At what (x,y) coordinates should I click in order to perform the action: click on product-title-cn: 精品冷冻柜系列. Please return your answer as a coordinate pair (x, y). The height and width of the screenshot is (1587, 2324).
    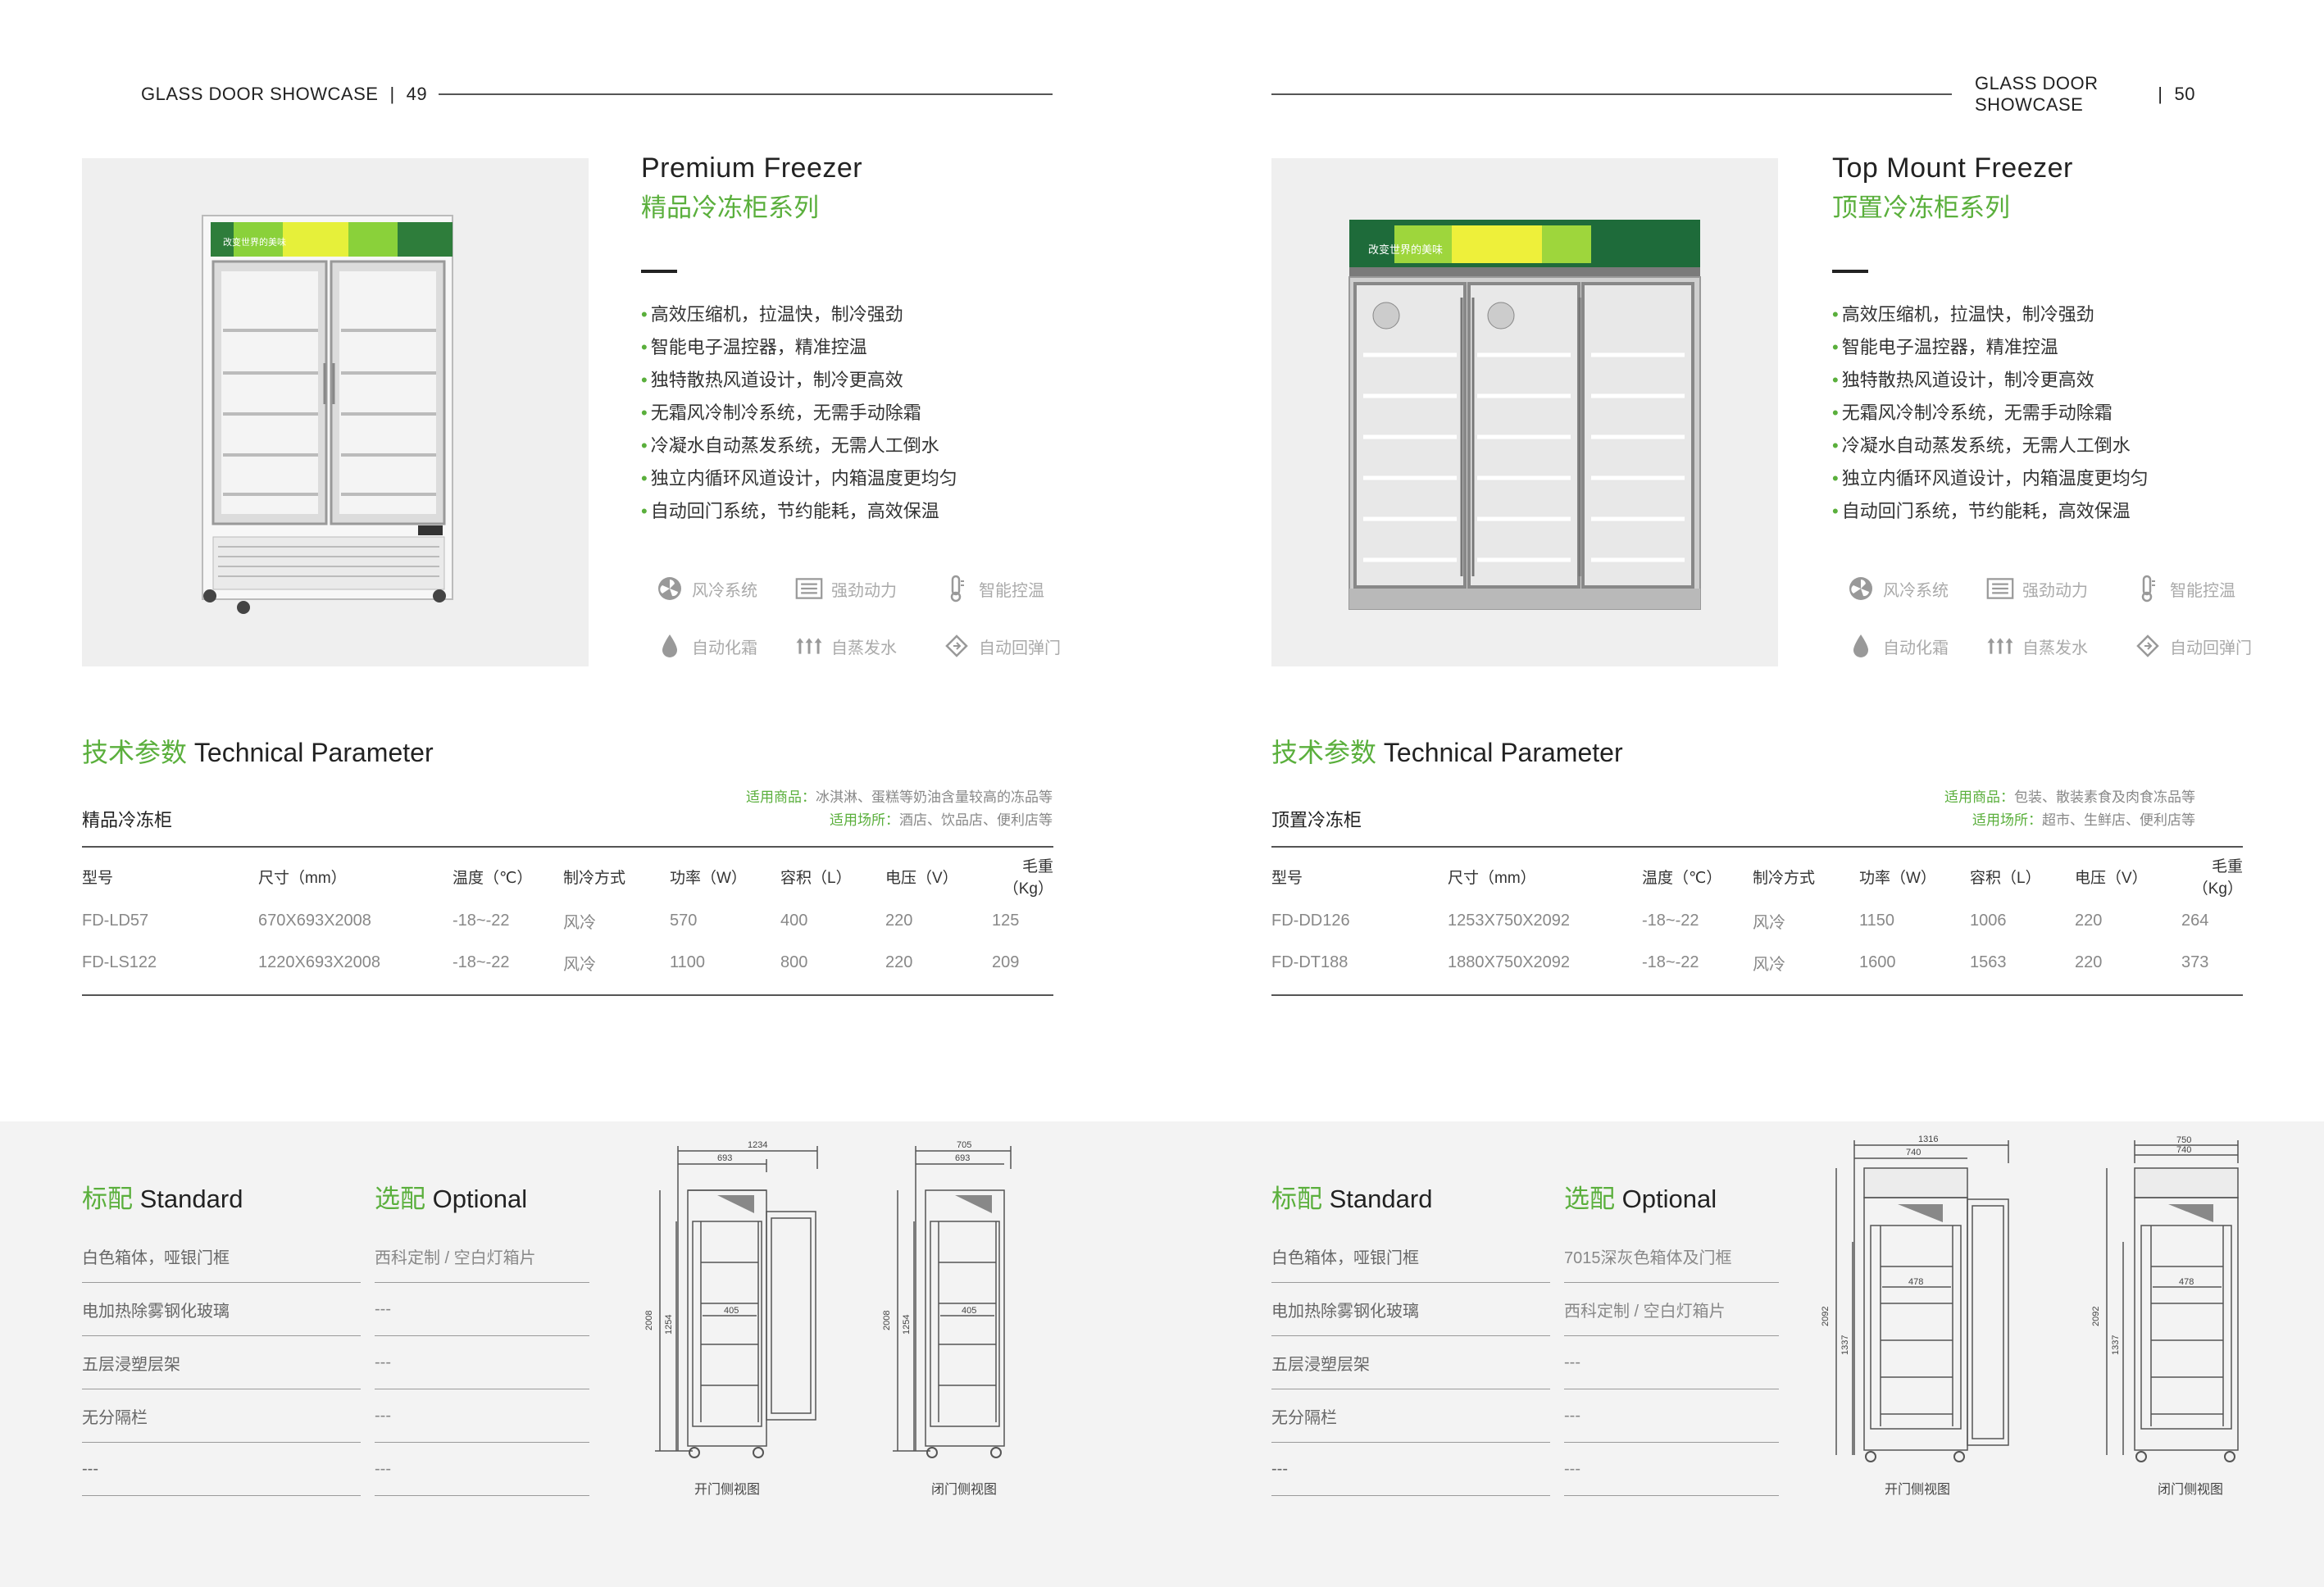
    Looking at the image, I should click on (730, 207).